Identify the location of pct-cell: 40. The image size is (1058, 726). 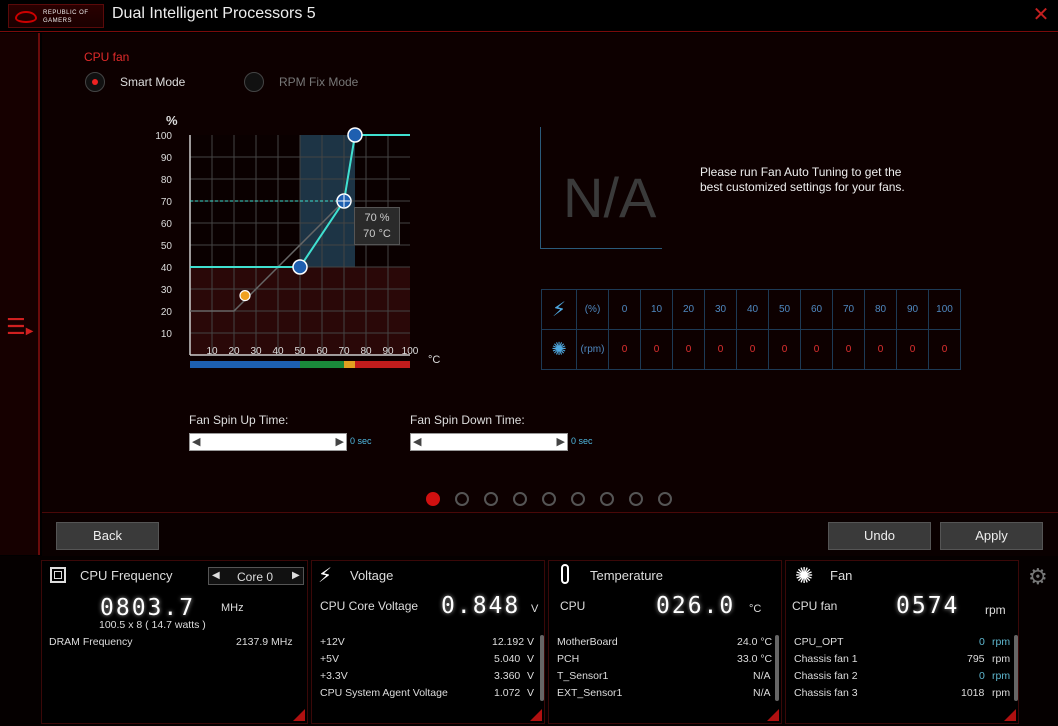
(752, 309).